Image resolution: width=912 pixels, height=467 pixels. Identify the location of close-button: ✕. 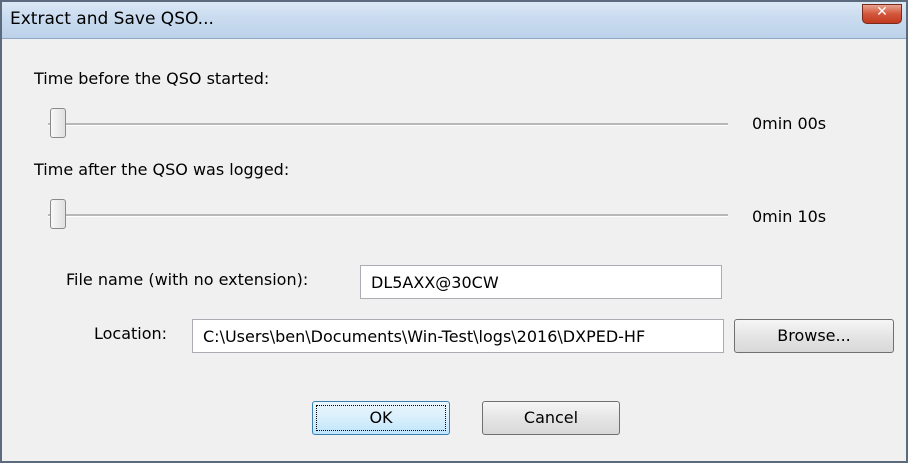
(882, 14).